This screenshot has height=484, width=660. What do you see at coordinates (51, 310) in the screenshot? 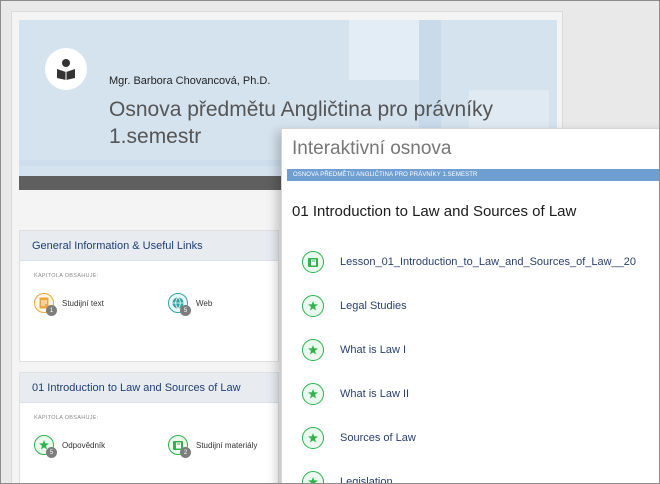
I see `count-badge: 1` at bounding box center [51, 310].